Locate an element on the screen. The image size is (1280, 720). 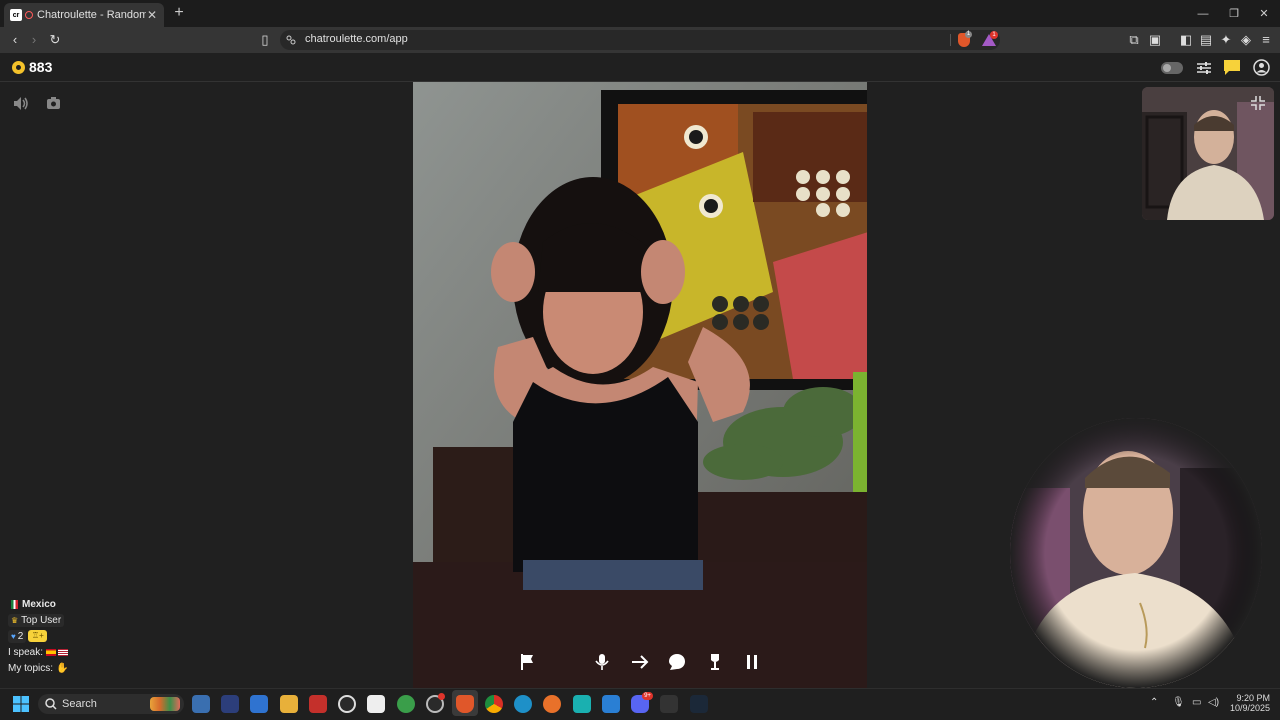
self-bubble-frame is located at coordinates (1136, 553).